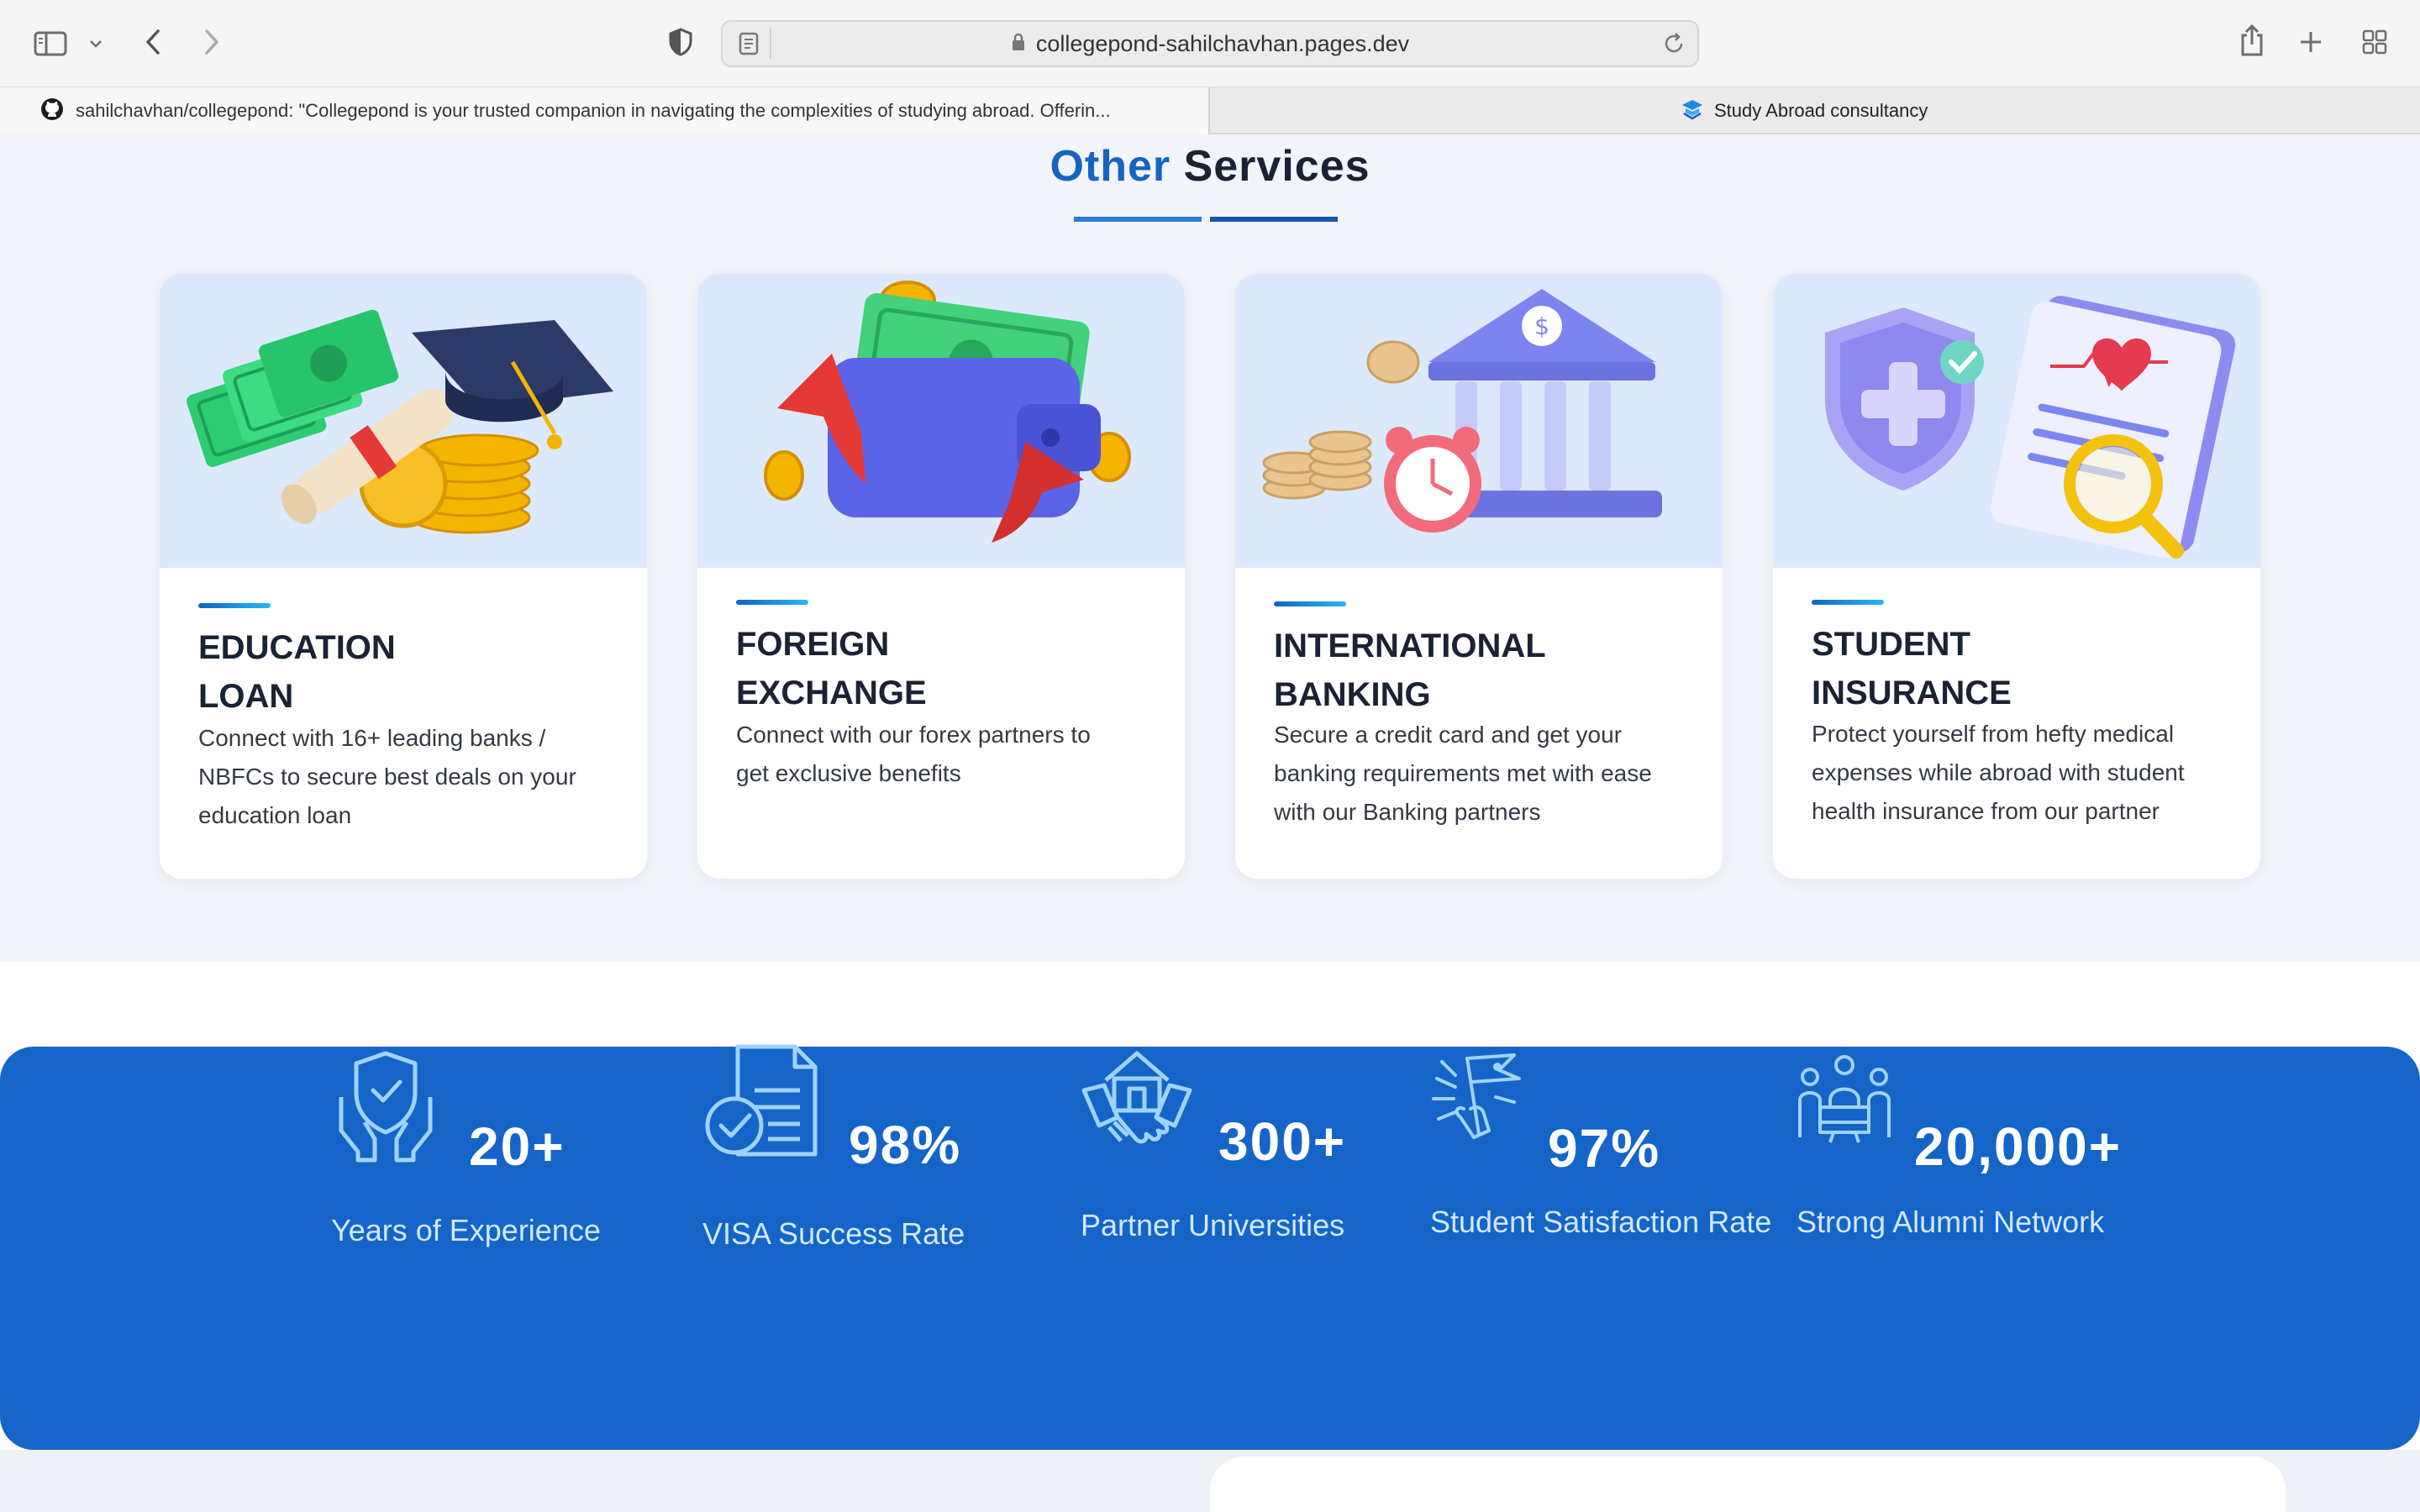 The width and height of the screenshot is (2420, 1512). What do you see at coordinates (275, 815) in the screenshot?
I see `card-desc-line: education loan` at bounding box center [275, 815].